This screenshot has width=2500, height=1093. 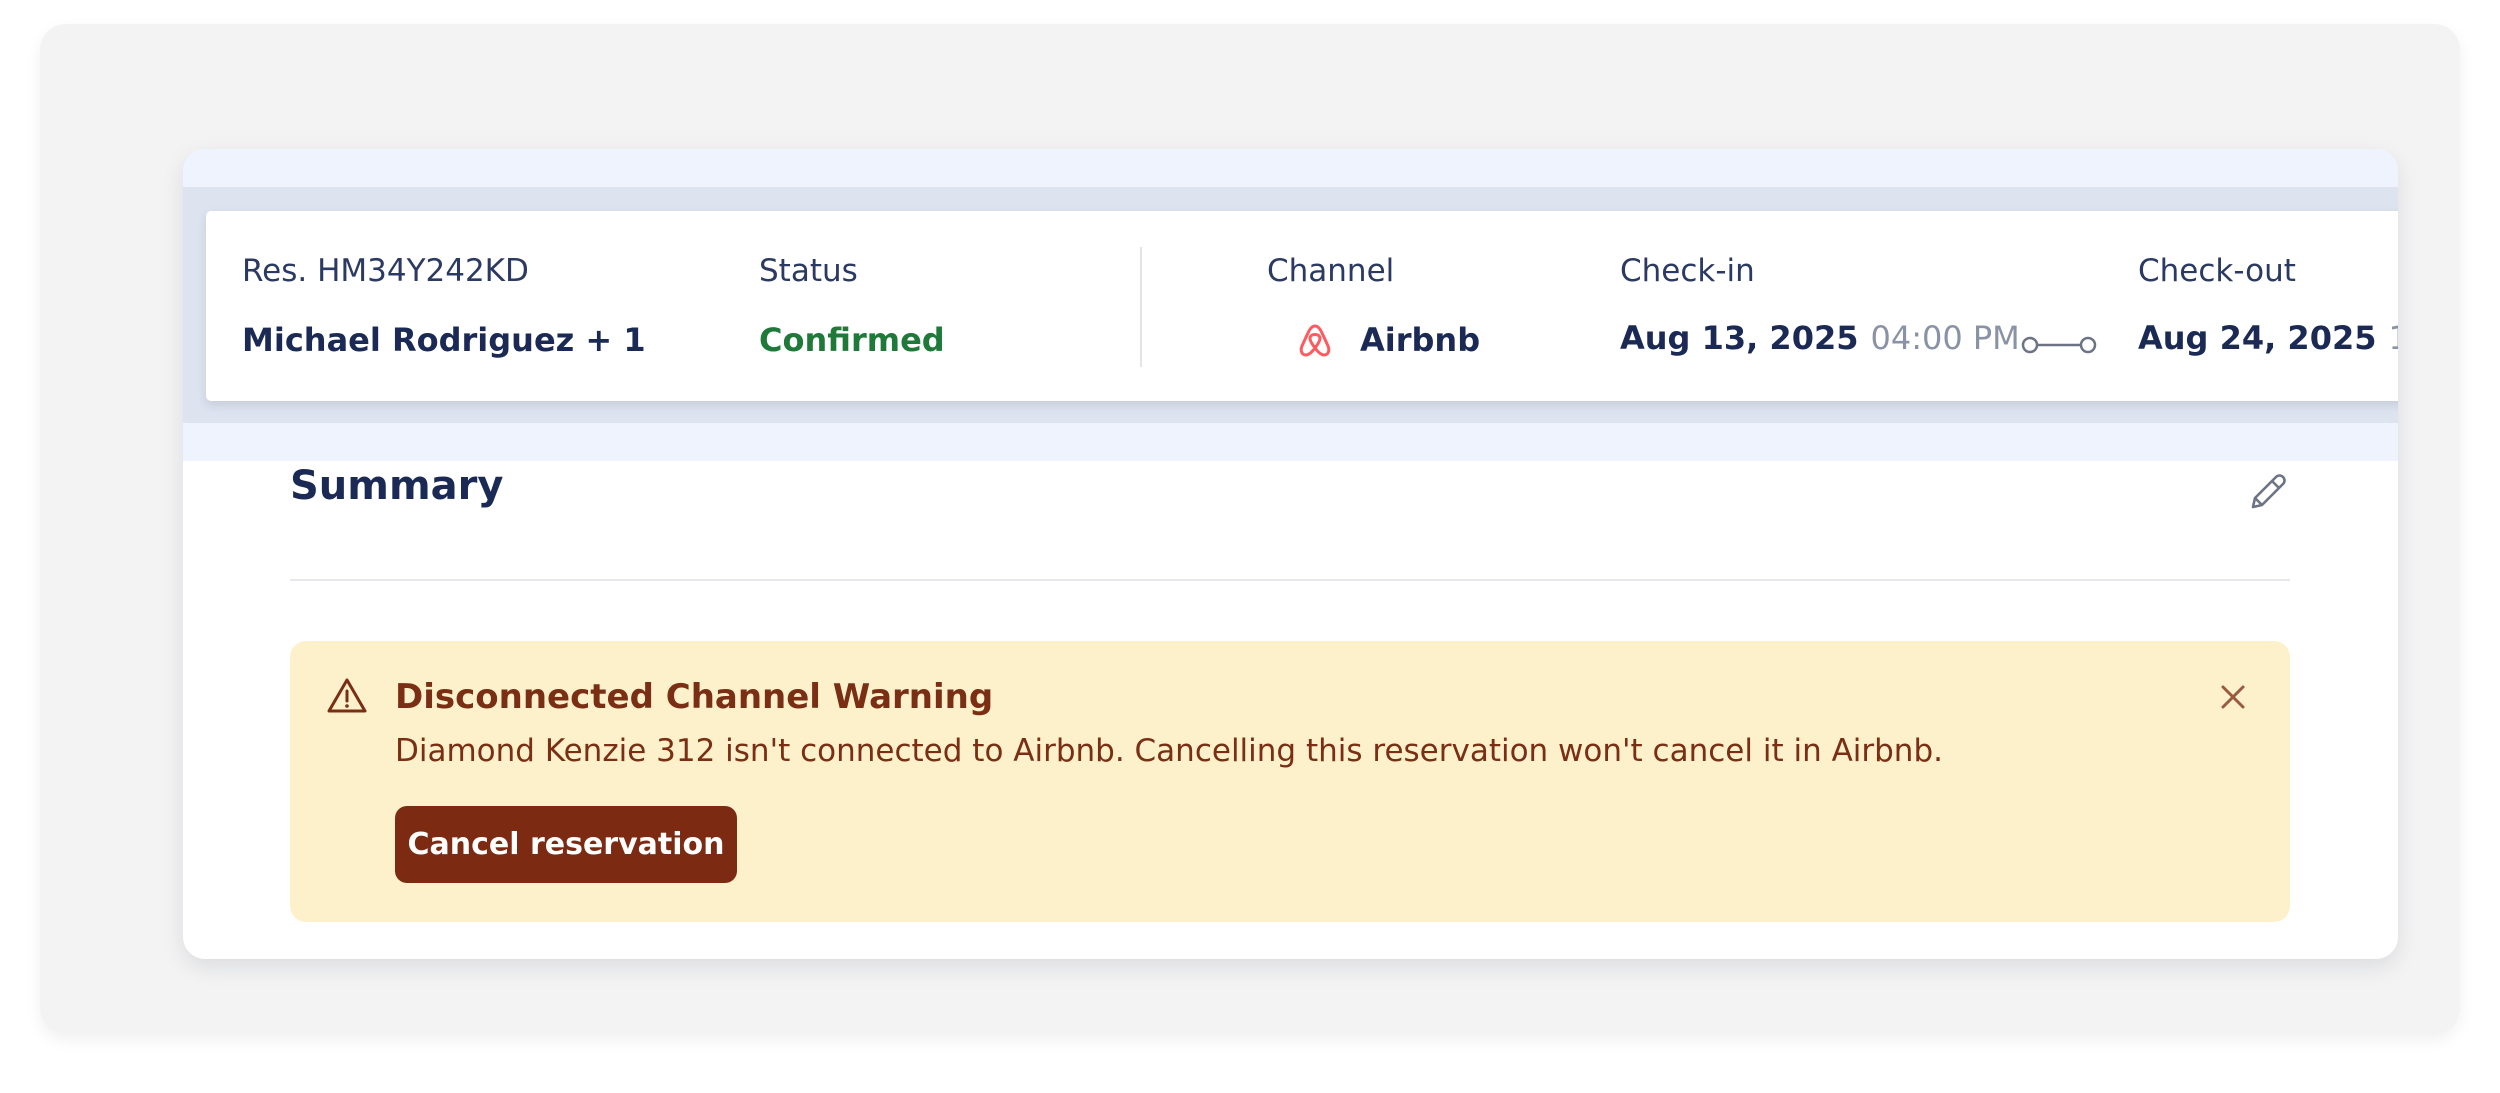 I want to click on cancel-reservation-button: Cancel reservation, so click(x=566, y=844).